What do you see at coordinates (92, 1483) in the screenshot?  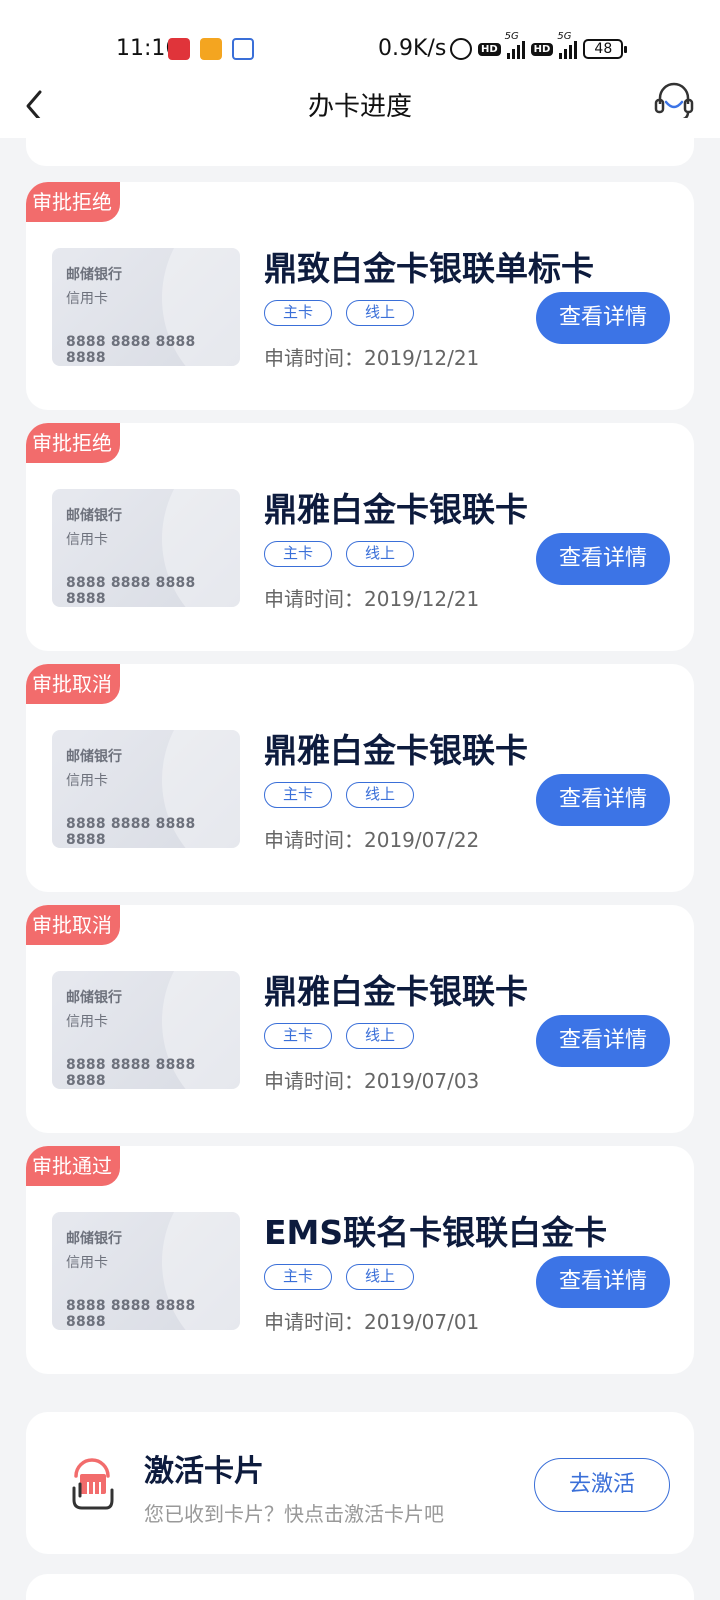 I see `activate-card-icon` at bounding box center [92, 1483].